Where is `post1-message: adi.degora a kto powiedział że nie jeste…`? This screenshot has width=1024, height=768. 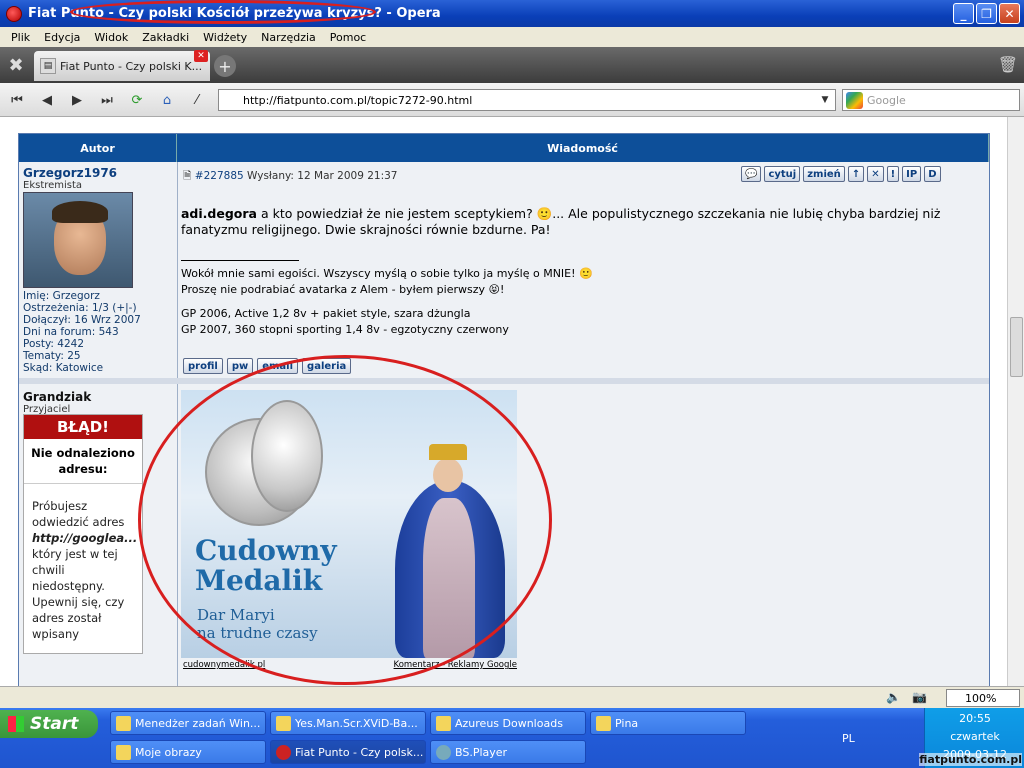
post1-message: adi.degora a kto powiedział że nie jeste… is located at coordinates (581, 222).